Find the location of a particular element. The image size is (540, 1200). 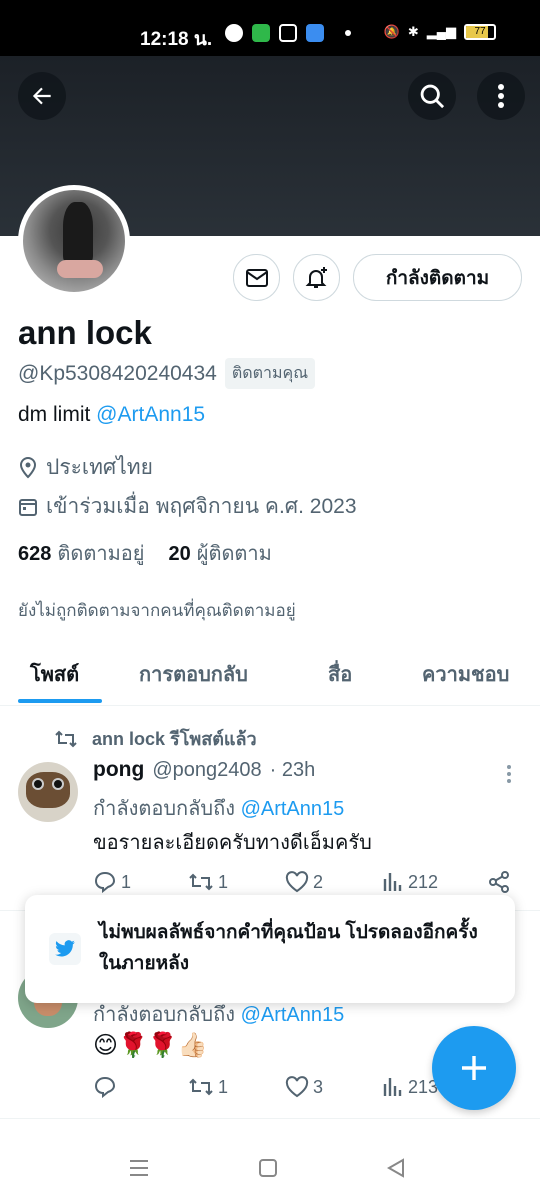

notification-icons is located at coordinates (288, 33).